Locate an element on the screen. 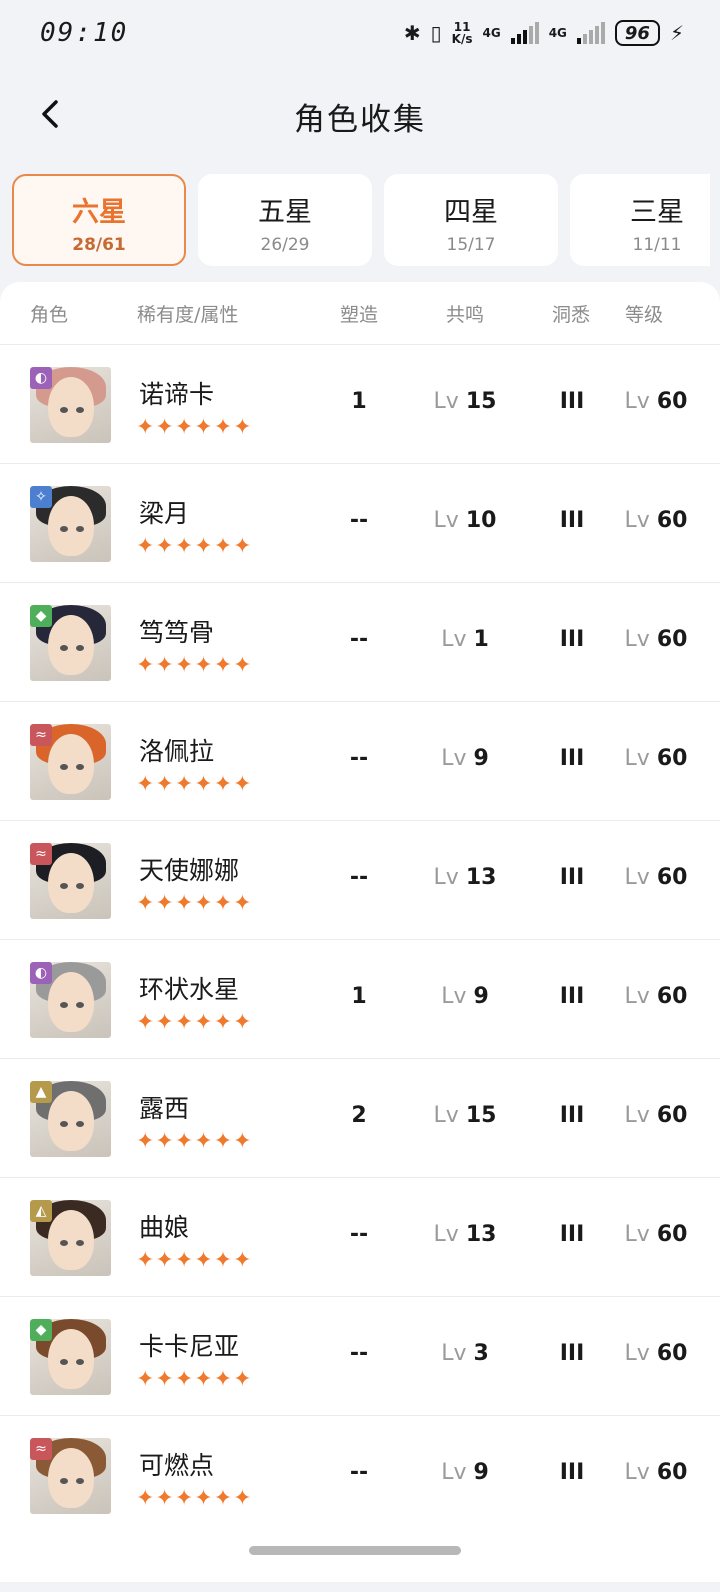 This screenshot has width=720, height=1592. resonance-level: Lv 15 is located at coordinates (465, 401).